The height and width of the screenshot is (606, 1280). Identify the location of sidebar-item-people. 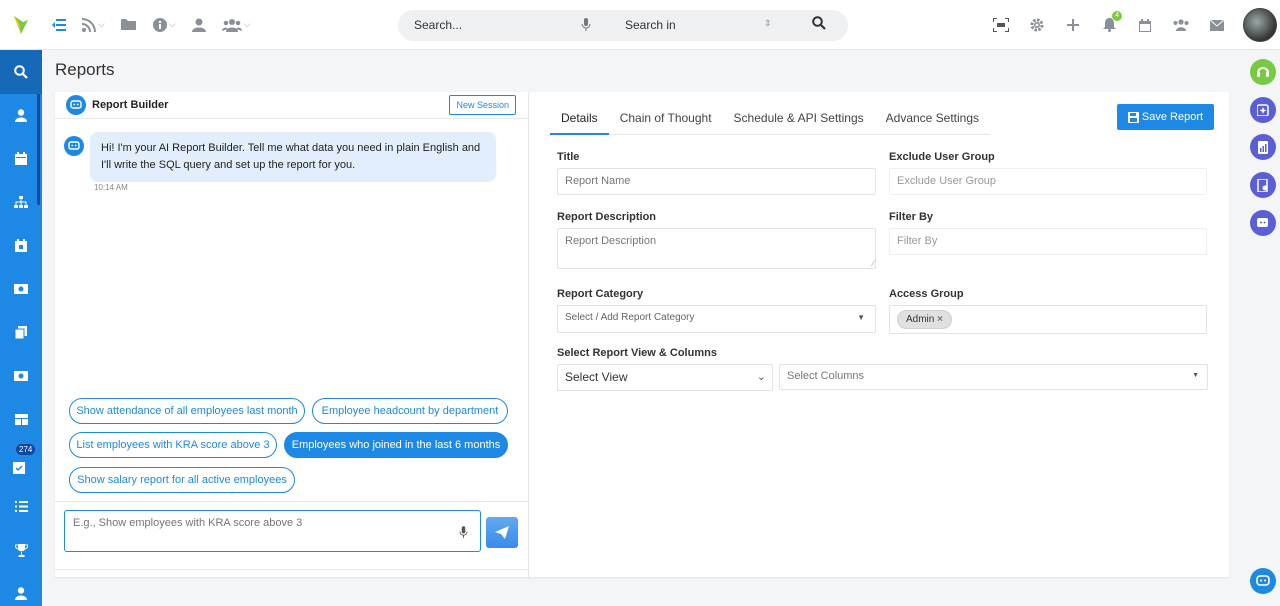
(21, 589).